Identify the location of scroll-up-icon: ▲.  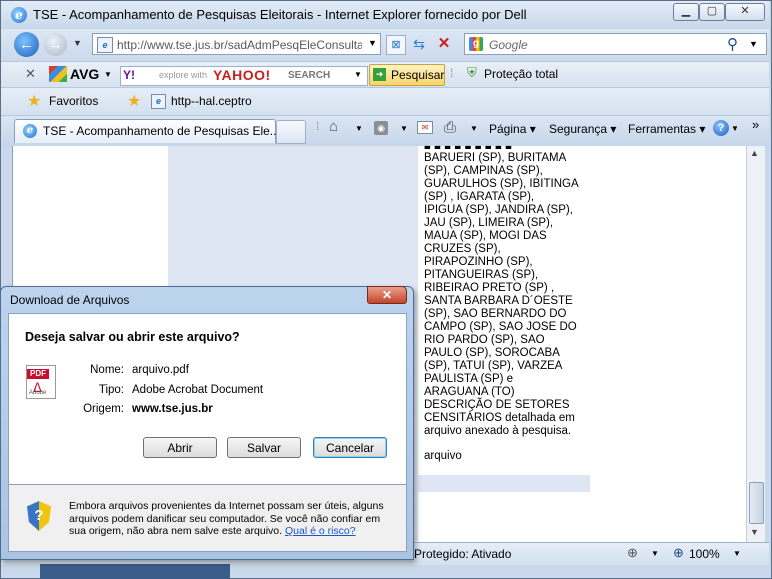
(754, 153).